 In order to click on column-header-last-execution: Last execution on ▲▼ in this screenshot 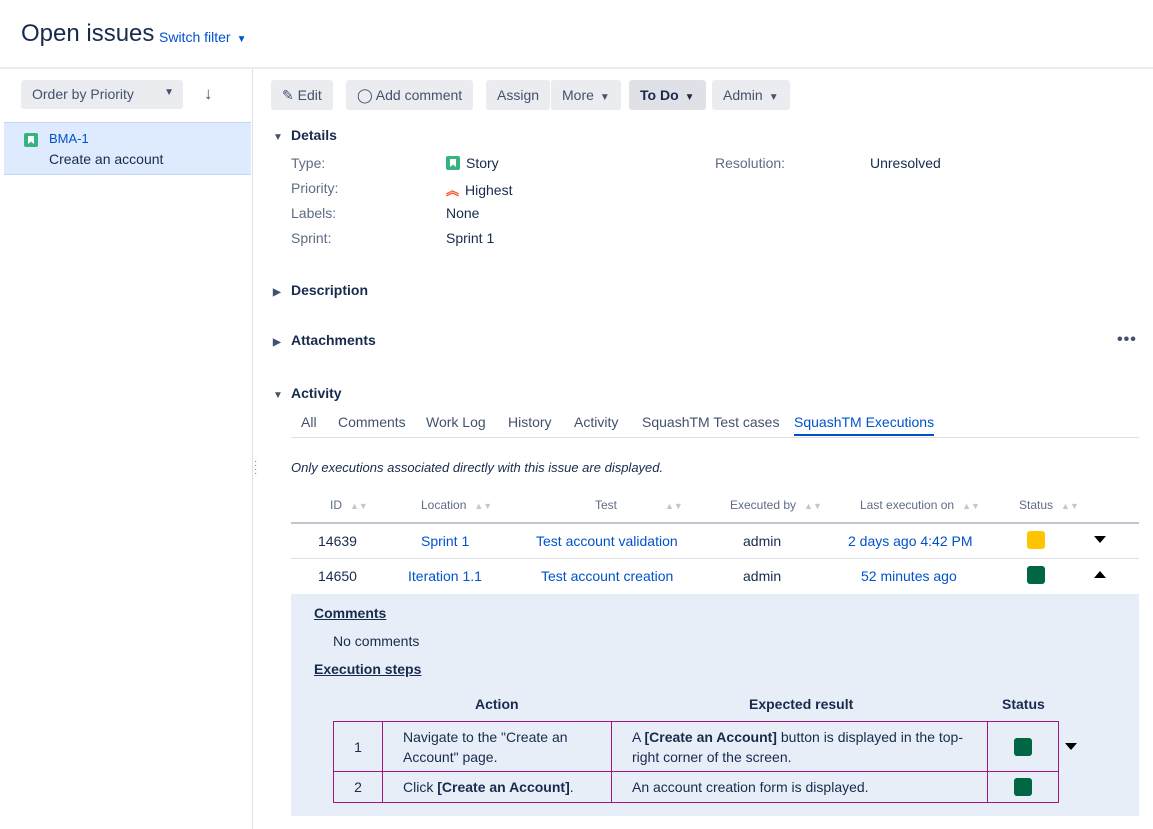, I will do `click(920, 505)`.